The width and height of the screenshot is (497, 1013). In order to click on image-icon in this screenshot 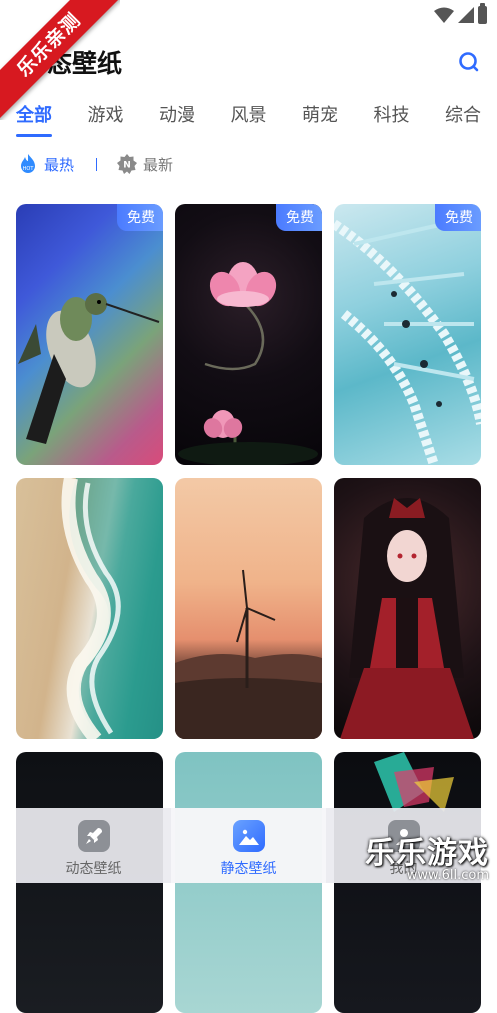, I will do `click(248, 836)`.